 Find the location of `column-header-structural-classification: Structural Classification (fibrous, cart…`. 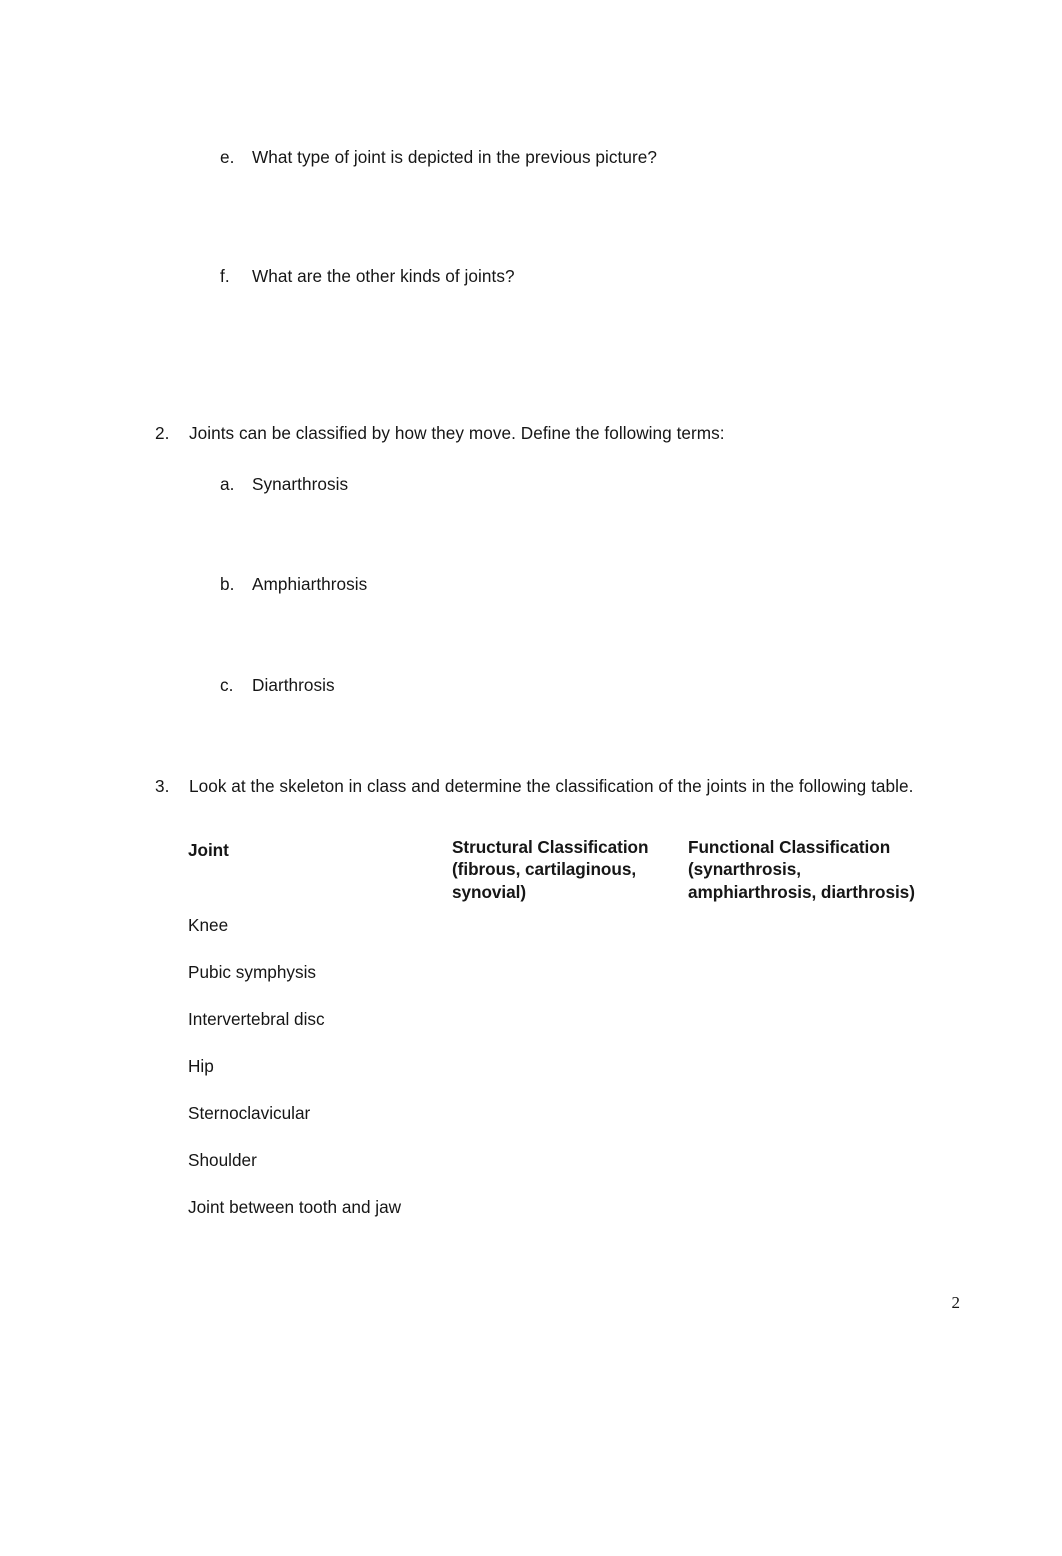

column-header-structural-classification: Structural Classification (fibrous, cart… is located at coordinates (550, 869).